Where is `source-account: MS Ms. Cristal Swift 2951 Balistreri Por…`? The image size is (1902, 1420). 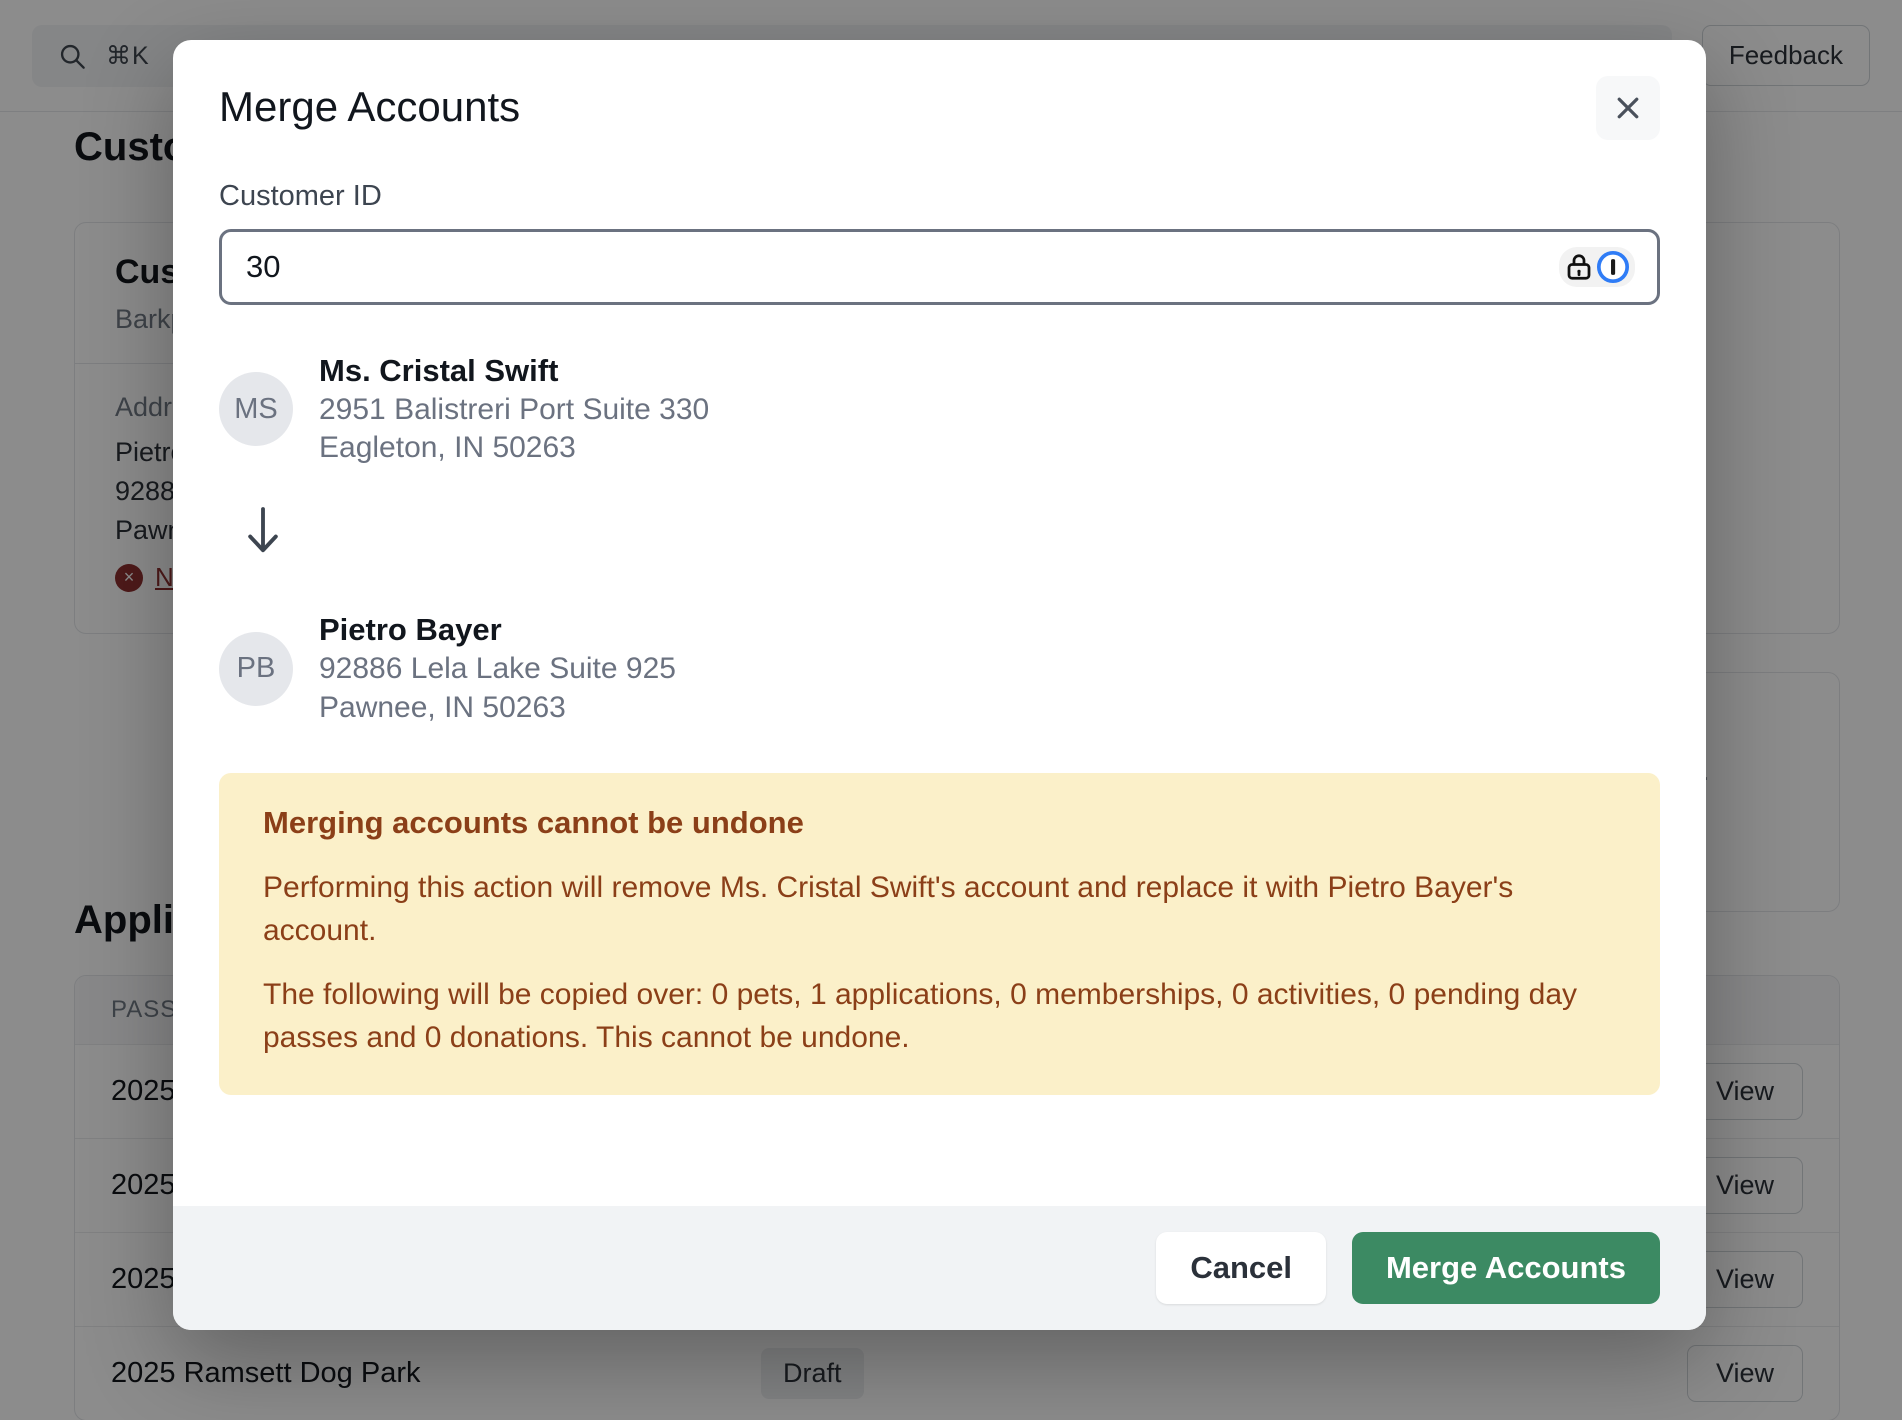
source-account: MS Ms. Cristal Swift 2951 Balistreri Por… is located at coordinates (939, 409).